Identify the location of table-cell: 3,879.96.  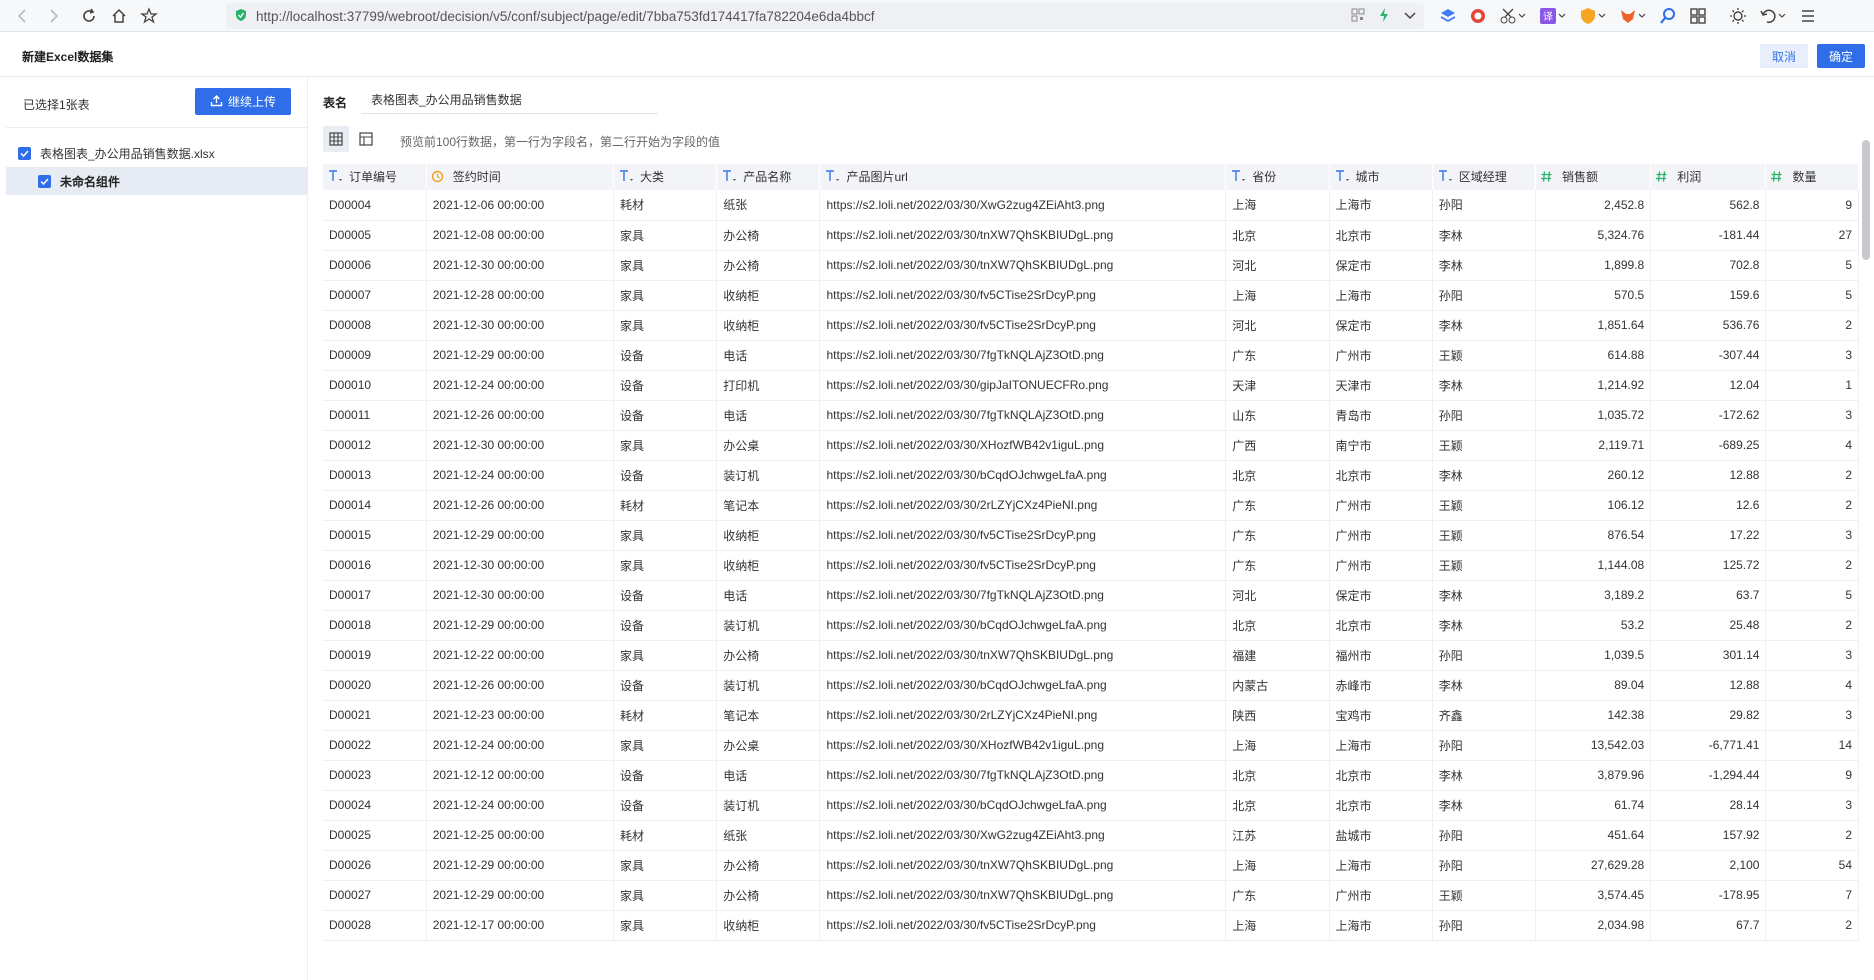
(1593, 775).